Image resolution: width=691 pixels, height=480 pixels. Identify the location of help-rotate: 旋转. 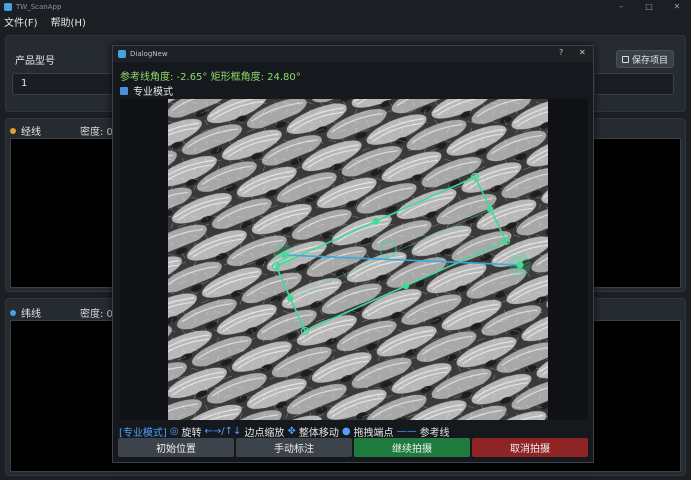
(191, 433).